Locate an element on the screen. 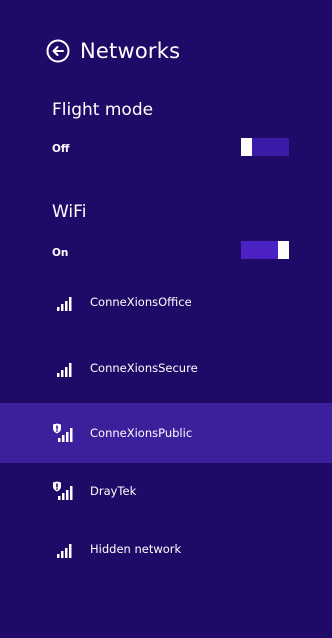 This screenshot has height=638, width=332. network-item-connexionssecure: ConneXionsSecure is located at coordinates (166, 368).